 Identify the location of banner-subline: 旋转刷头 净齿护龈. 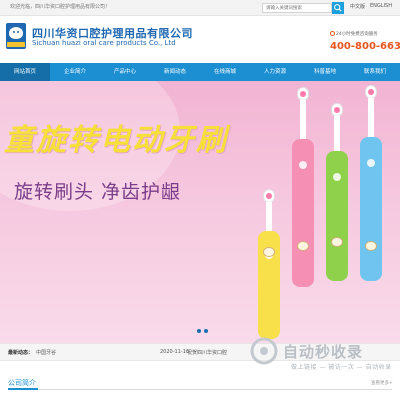
(98, 192).